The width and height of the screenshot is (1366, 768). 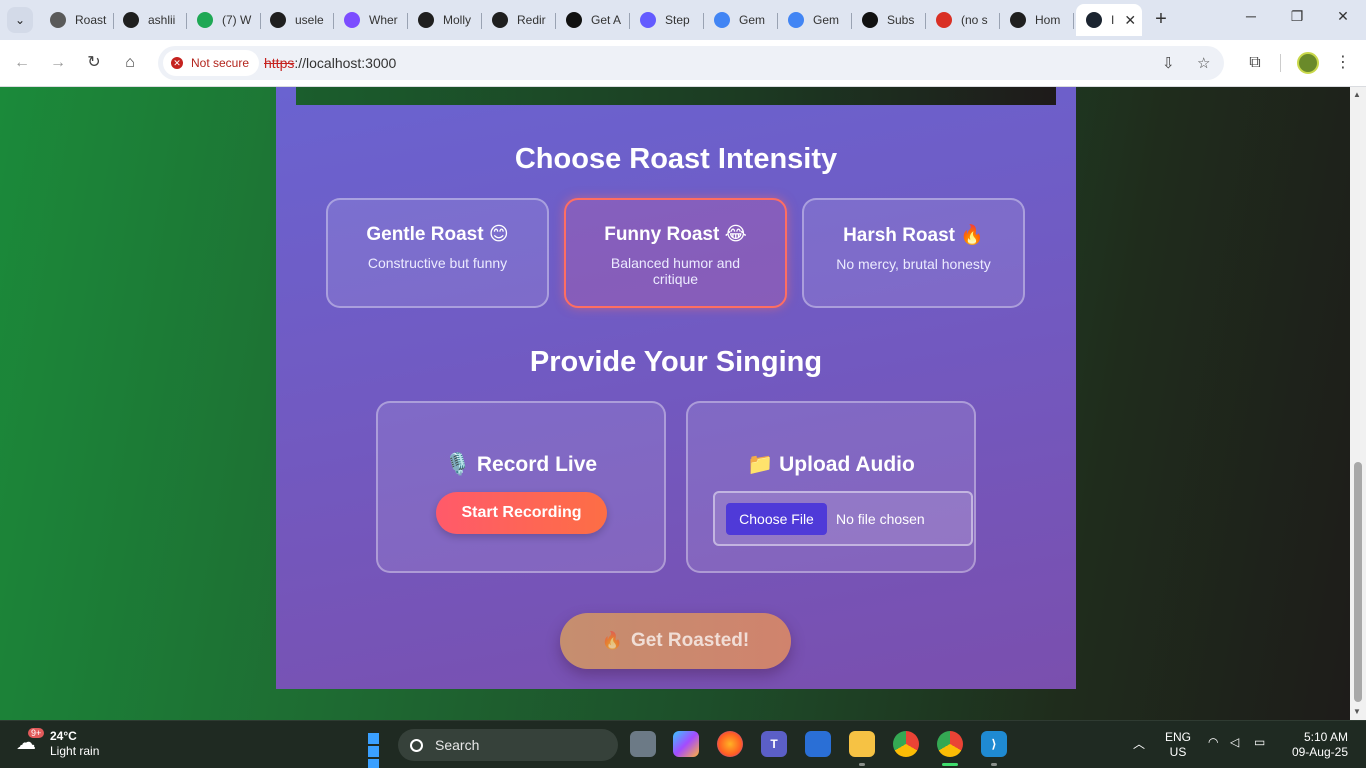 What do you see at coordinates (278, 20) in the screenshot?
I see `github-icon` at bounding box center [278, 20].